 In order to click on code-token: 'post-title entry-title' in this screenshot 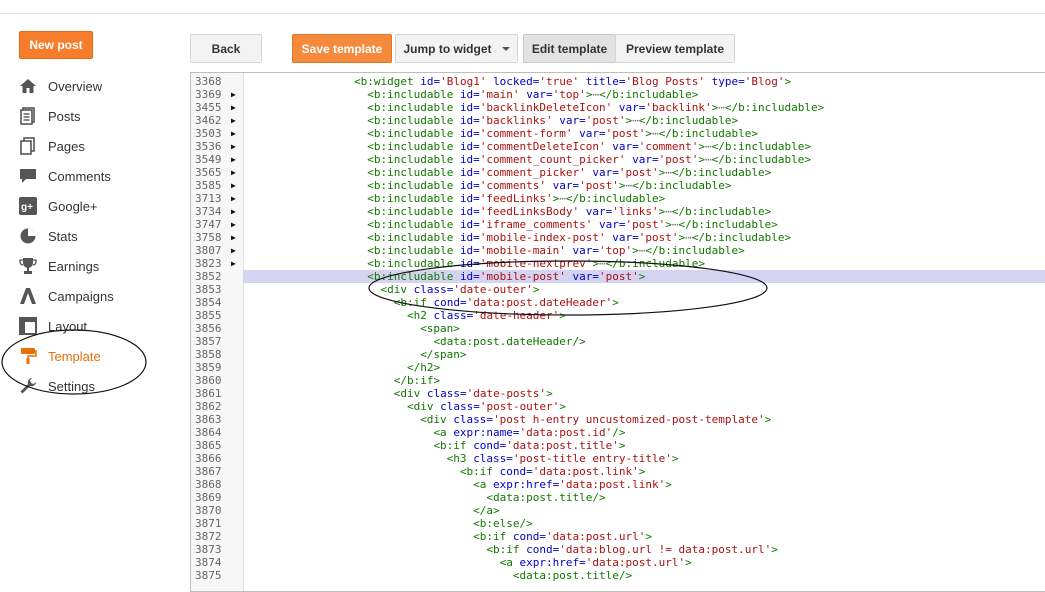, I will do `click(592, 458)`.